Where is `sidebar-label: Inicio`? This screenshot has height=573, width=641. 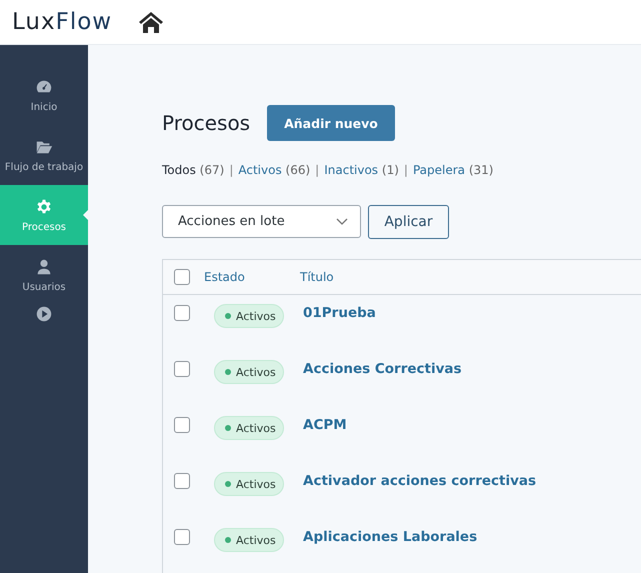 sidebar-label: Inicio is located at coordinates (44, 107).